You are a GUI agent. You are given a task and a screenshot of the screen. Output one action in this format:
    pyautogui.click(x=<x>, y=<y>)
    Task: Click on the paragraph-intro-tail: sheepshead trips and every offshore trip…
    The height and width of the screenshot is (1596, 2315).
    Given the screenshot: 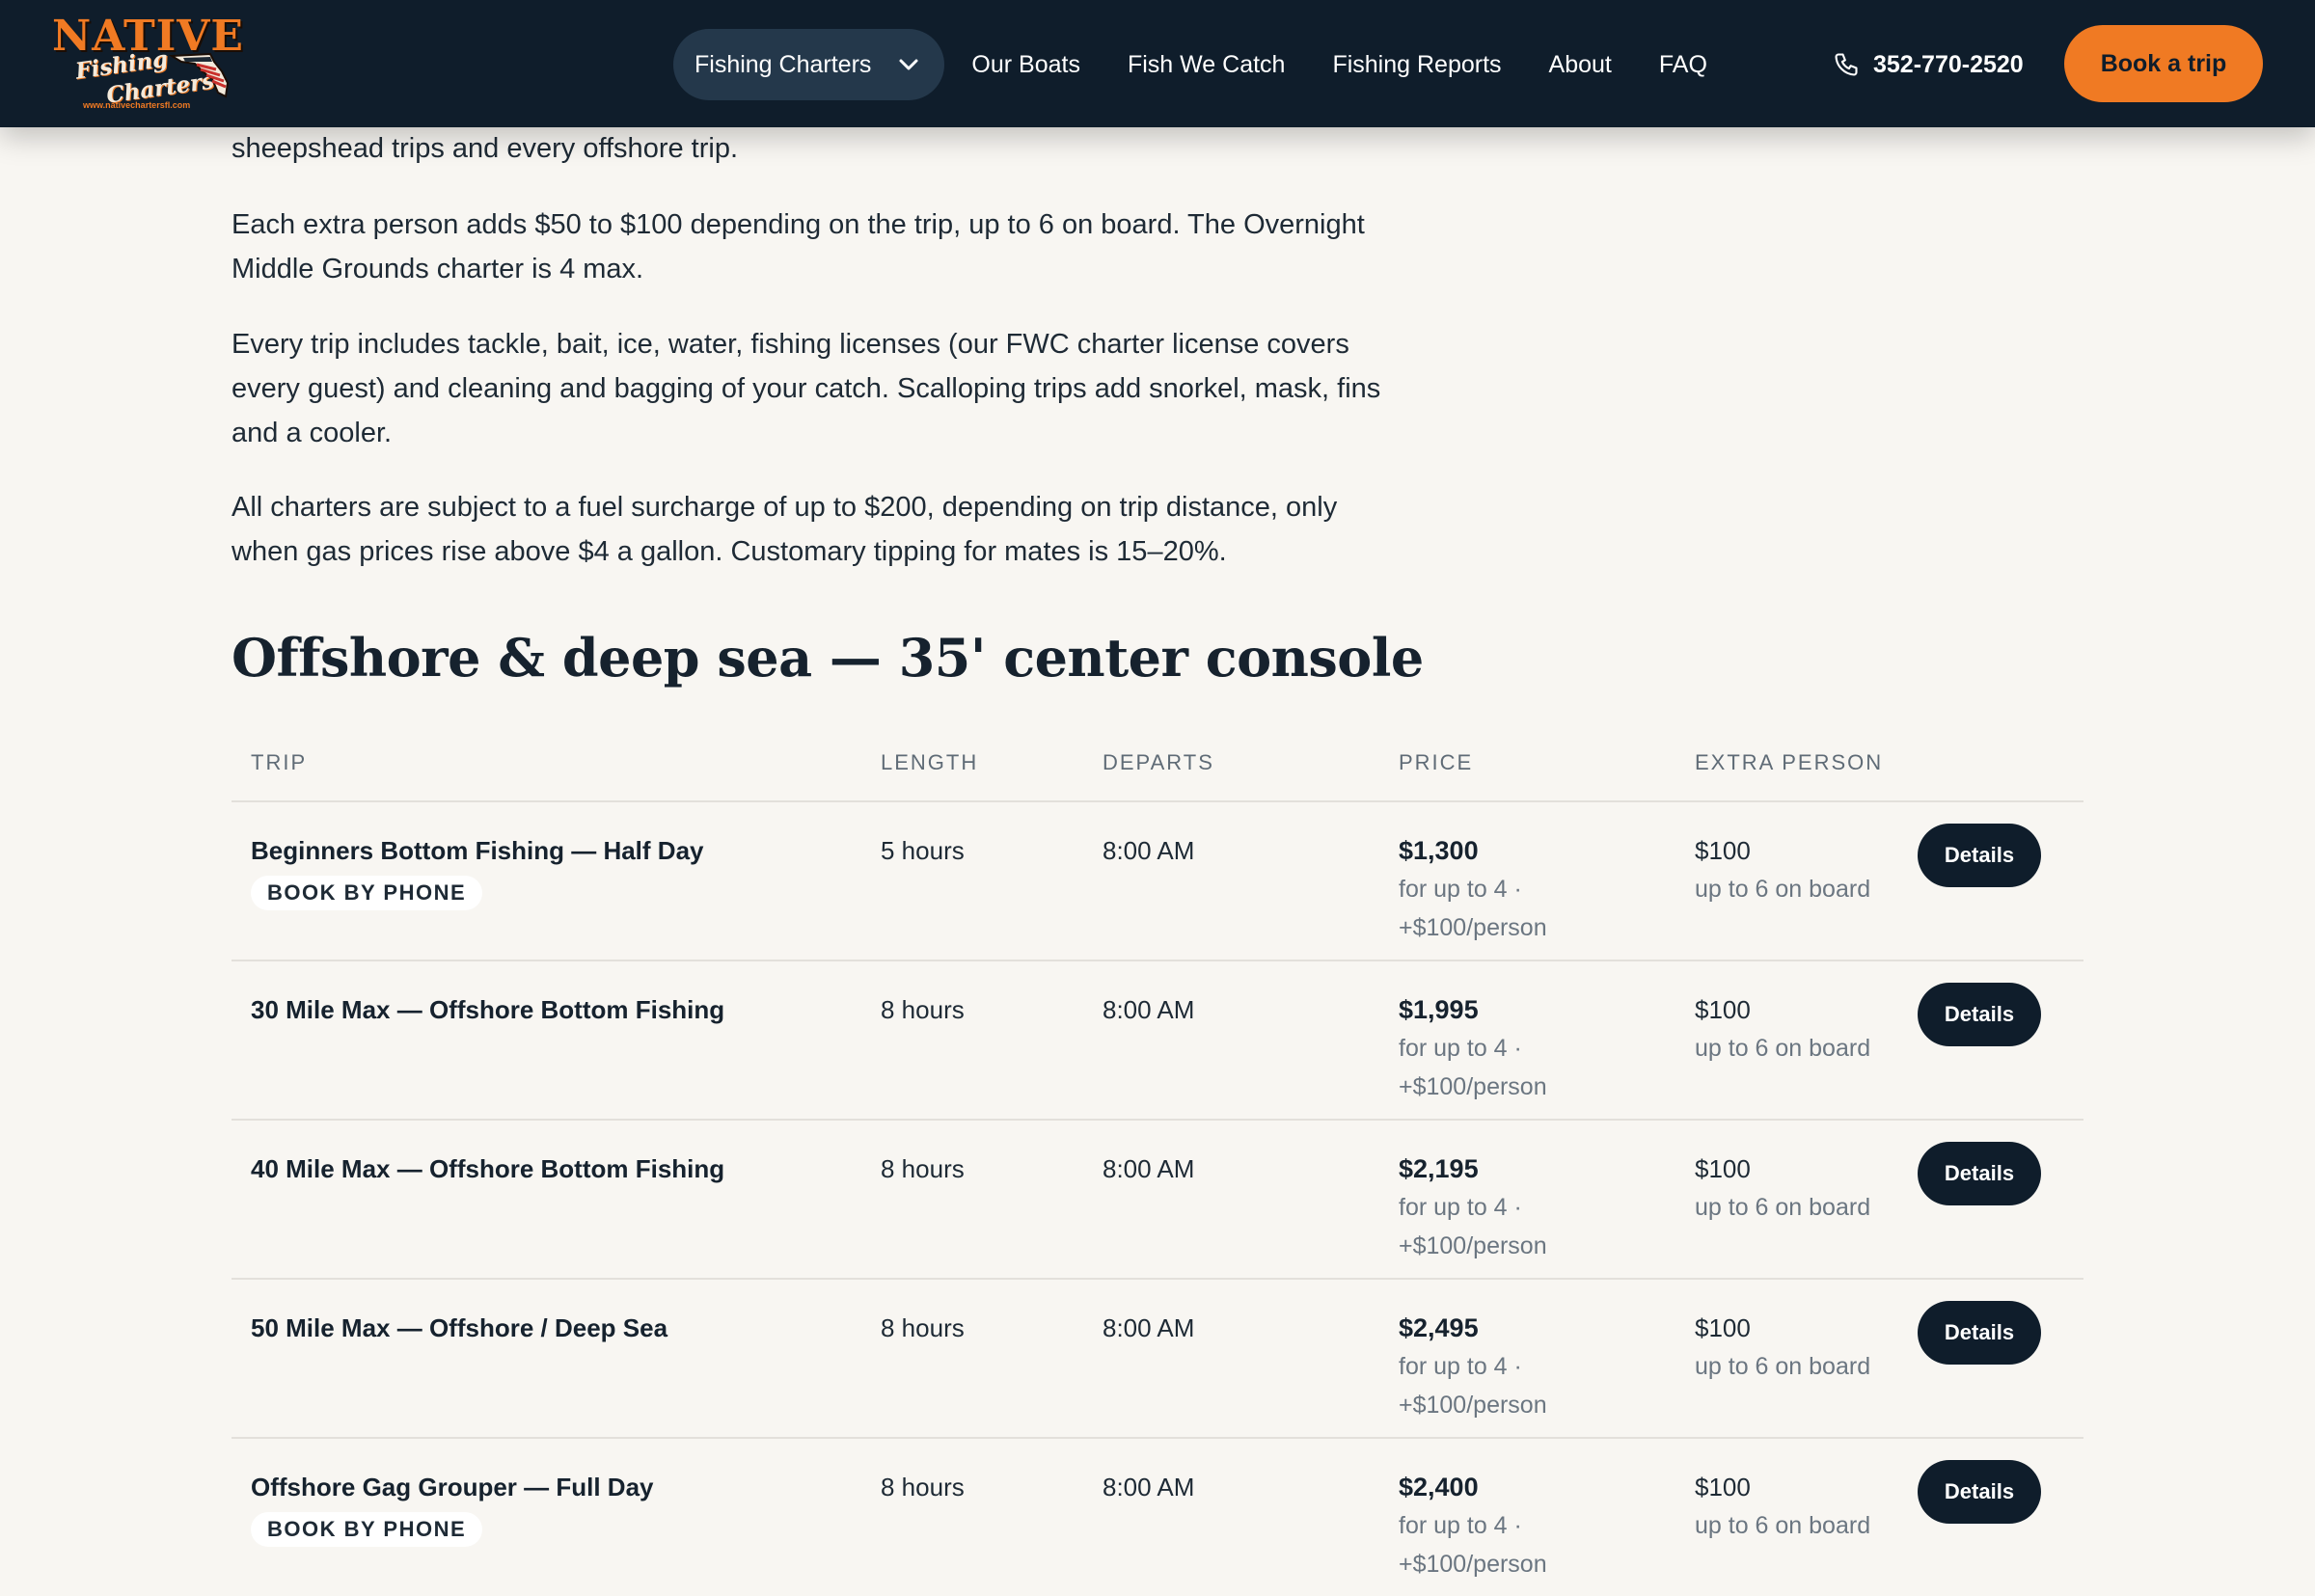 What is the action you would take?
    pyautogui.click(x=486, y=148)
    